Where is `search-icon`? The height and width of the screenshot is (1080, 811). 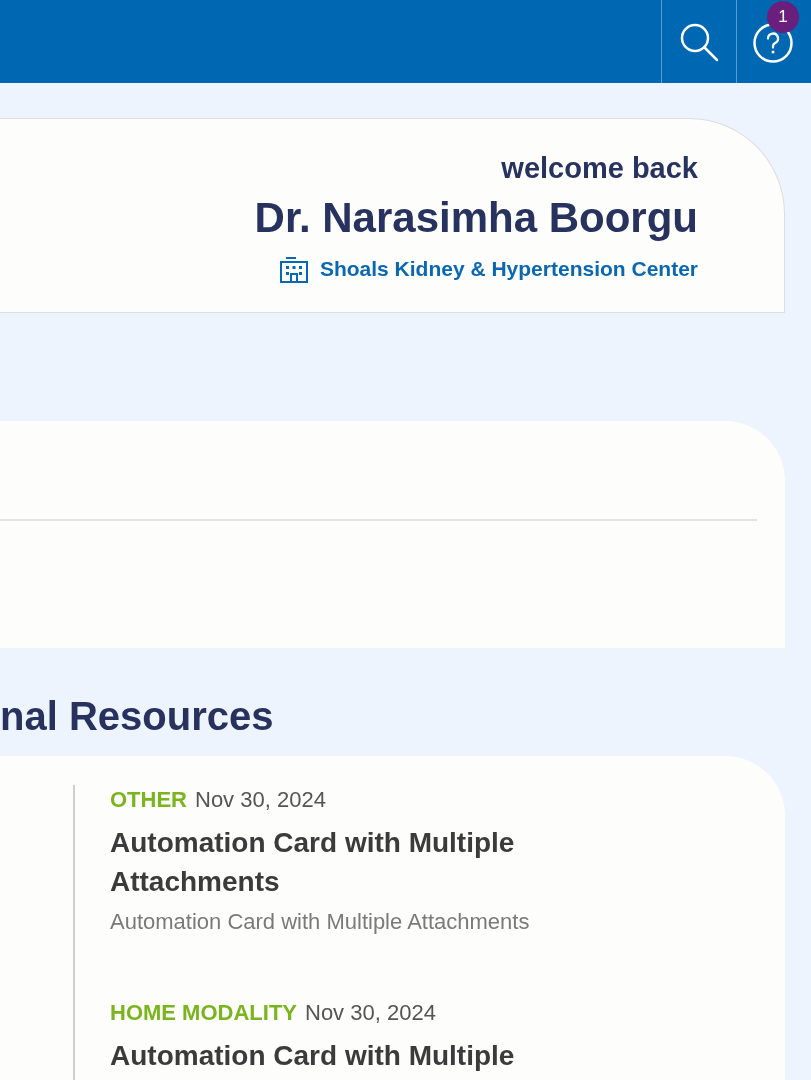
search-icon is located at coordinates (699, 41).